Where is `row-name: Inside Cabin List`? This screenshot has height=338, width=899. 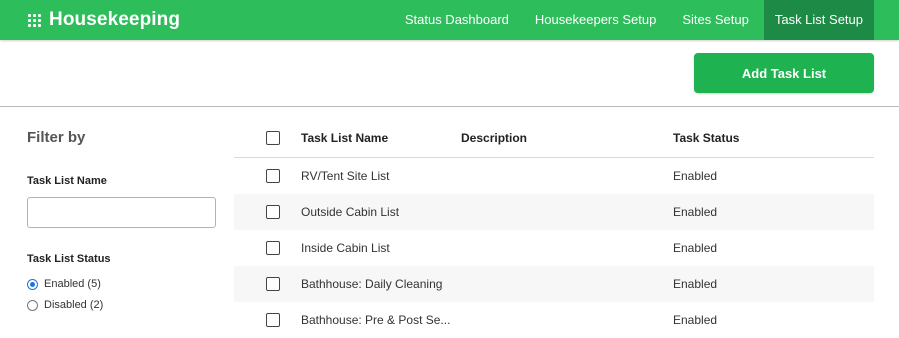 row-name: Inside Cabin List is located at coordinates (345, 248).